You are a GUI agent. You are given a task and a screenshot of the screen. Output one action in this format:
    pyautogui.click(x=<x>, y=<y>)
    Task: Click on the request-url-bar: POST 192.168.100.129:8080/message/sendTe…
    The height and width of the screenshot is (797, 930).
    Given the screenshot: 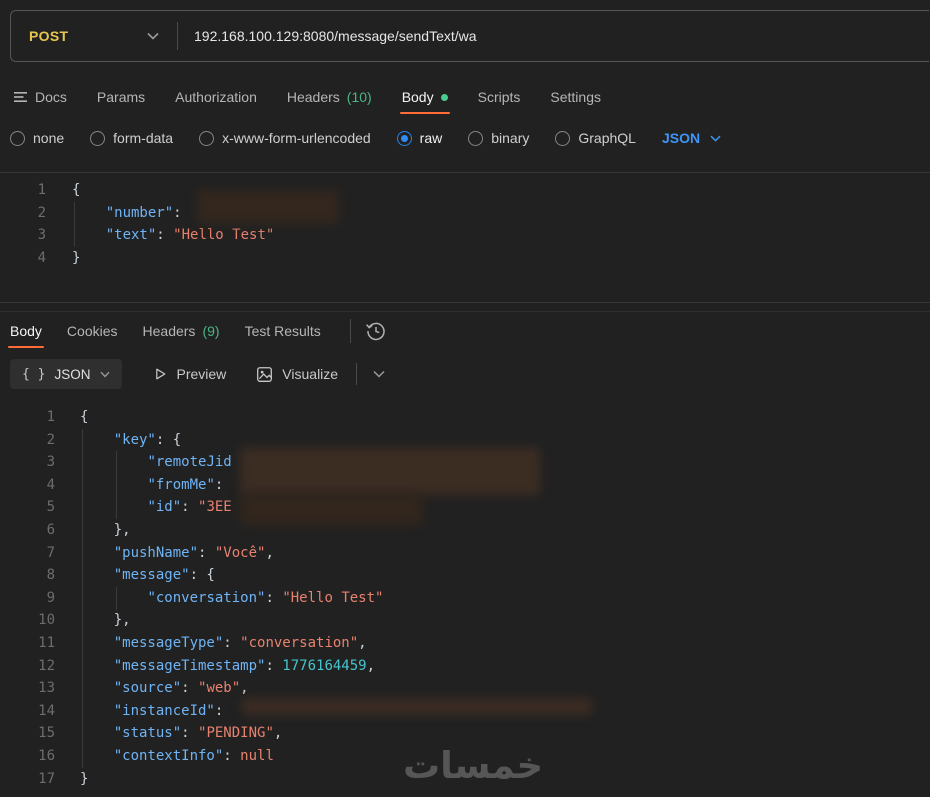 What is the action you would take?
    pyautogui.click(x=469, y=36)
    